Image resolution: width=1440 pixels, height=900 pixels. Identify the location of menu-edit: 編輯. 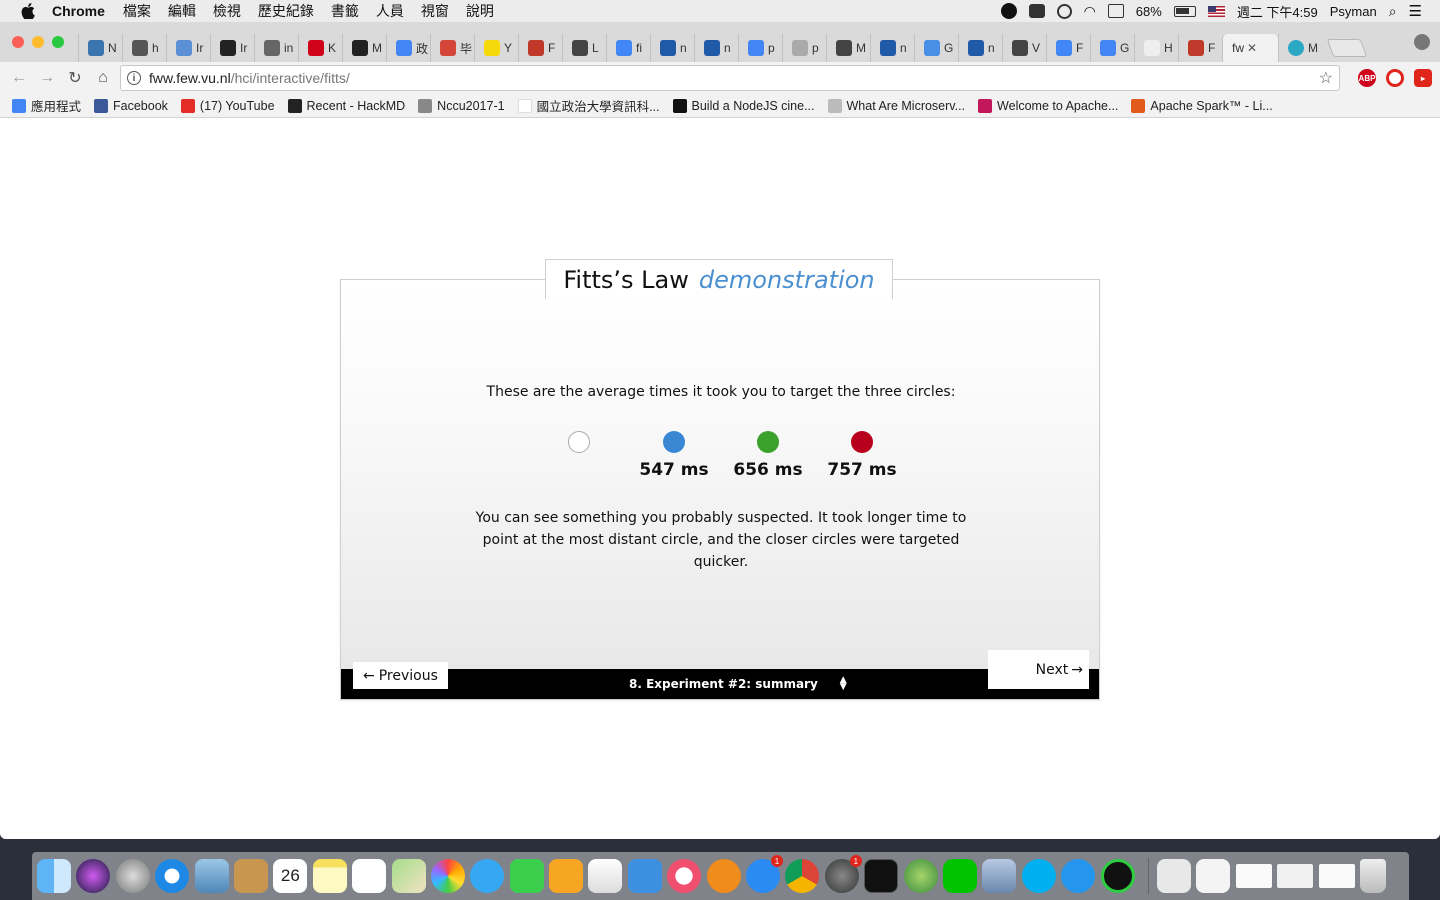
(182, 11).